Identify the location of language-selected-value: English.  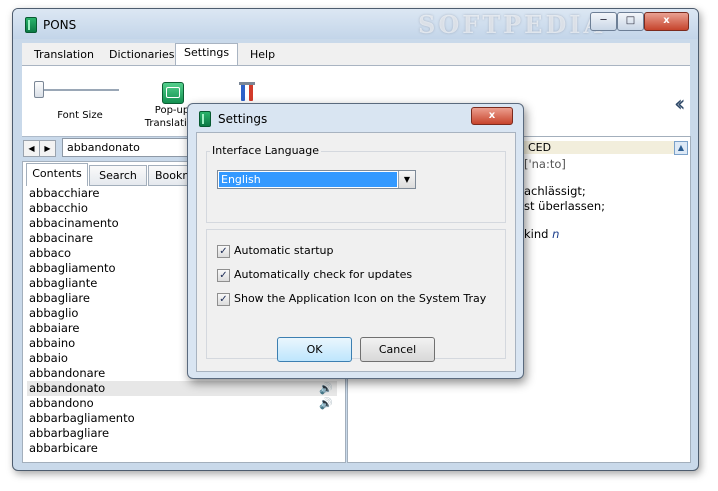
(308, 179).